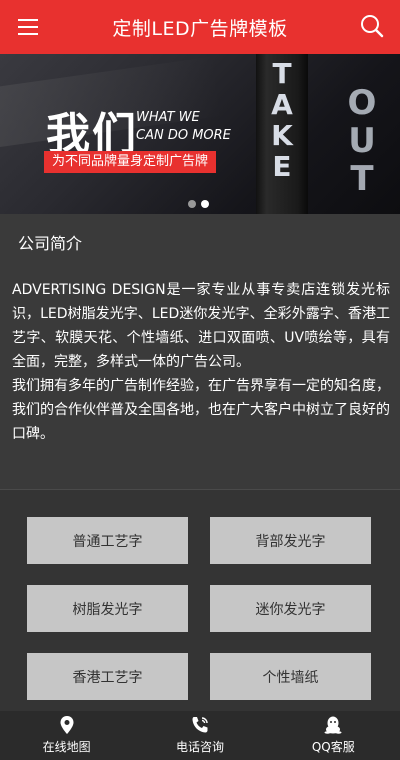 The image size is (400, 760). Describe the element at coordinates (130, 162) in the screenshot. I see `banner-tagline: 为不同品牌量身定制广告牌` at that location.